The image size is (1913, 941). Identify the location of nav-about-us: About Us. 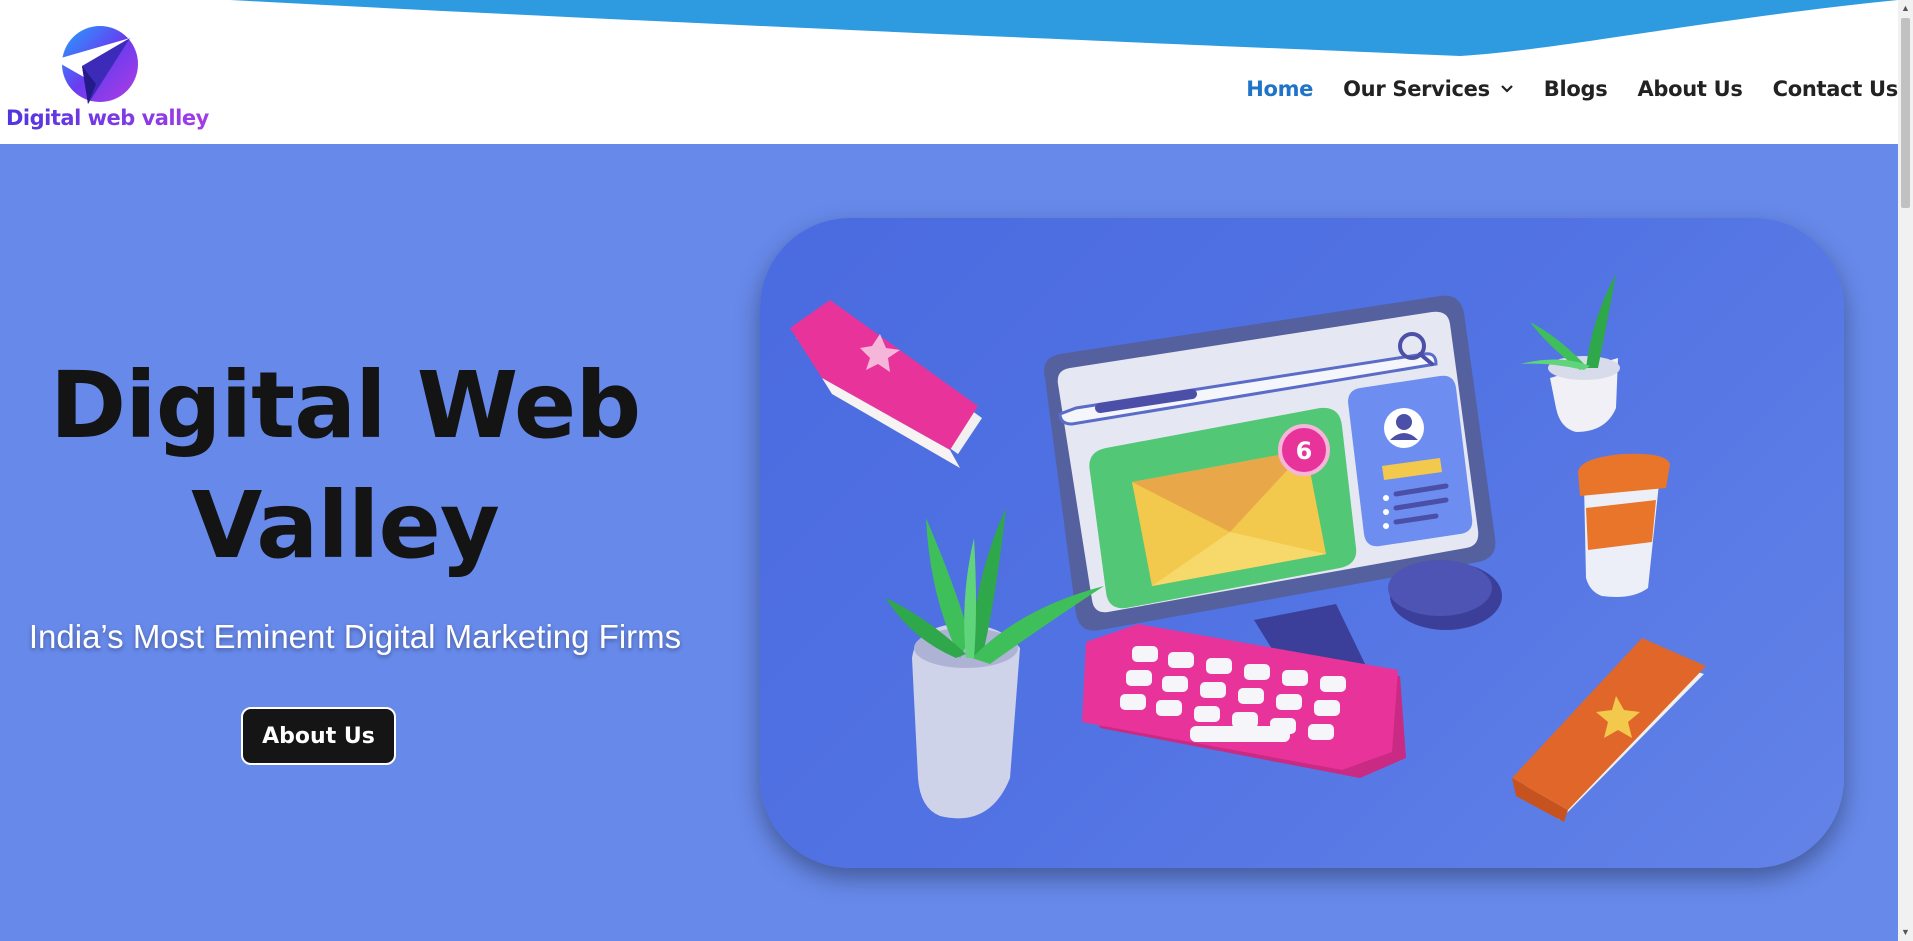
(1689, 89).